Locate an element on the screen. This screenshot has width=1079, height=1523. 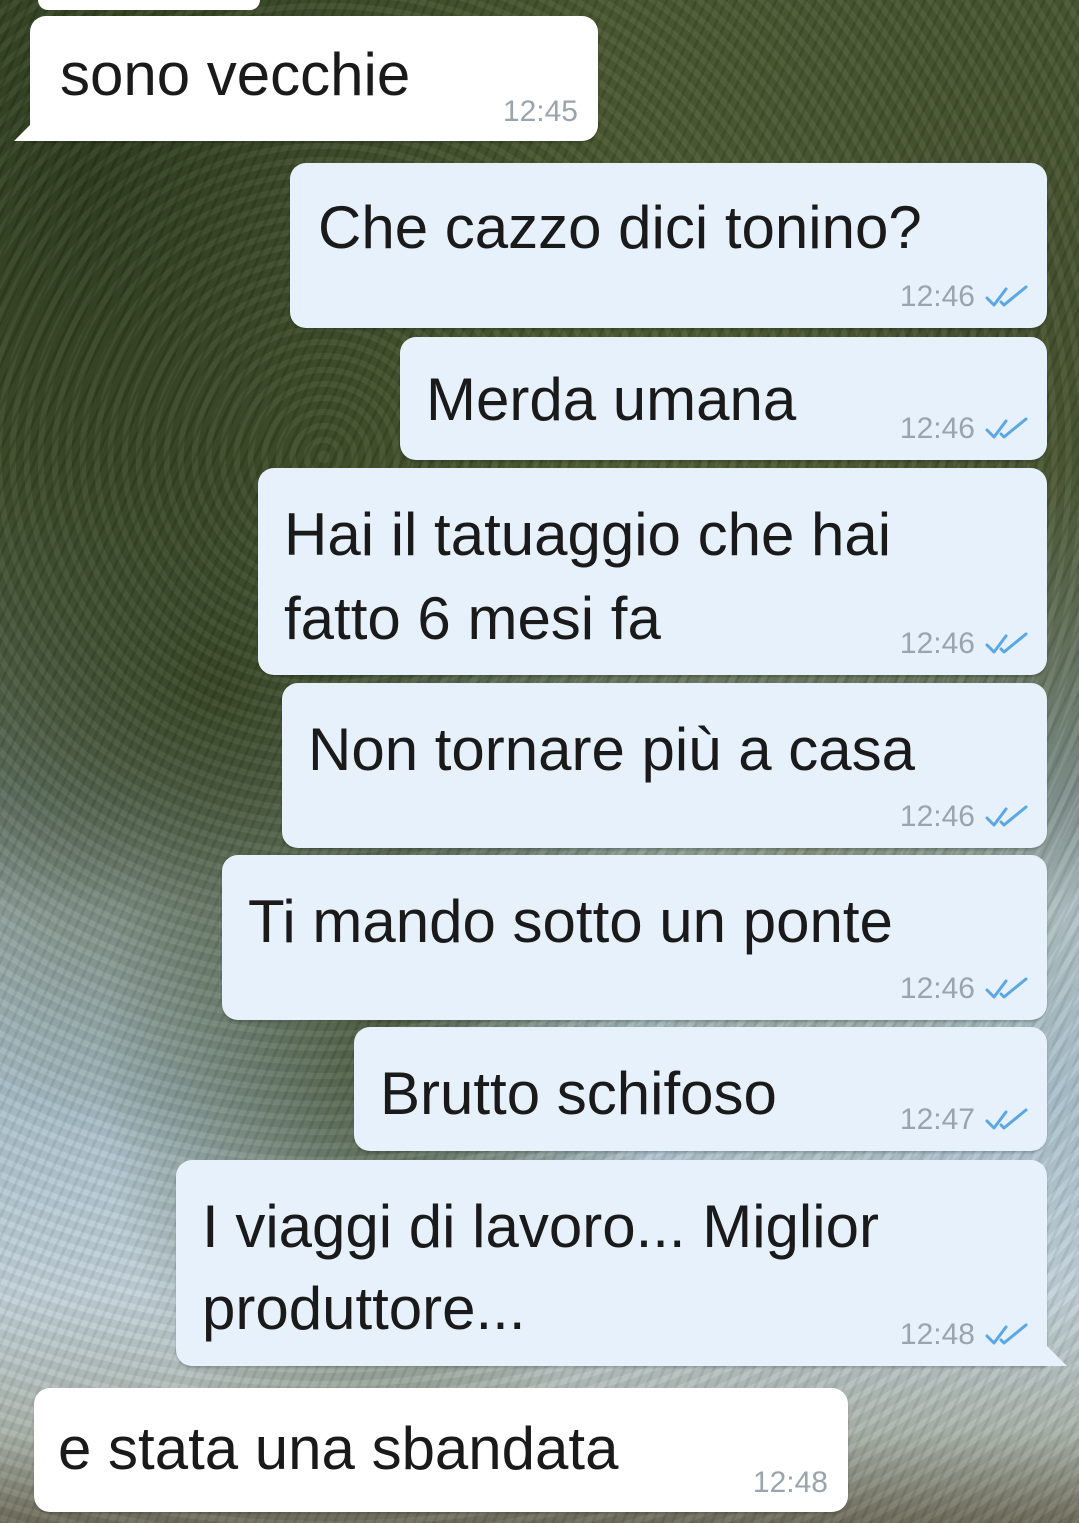
outgoing-message-bubble: Ti mando sotto un ponte 12:46 is located at coordinates (634, 937).